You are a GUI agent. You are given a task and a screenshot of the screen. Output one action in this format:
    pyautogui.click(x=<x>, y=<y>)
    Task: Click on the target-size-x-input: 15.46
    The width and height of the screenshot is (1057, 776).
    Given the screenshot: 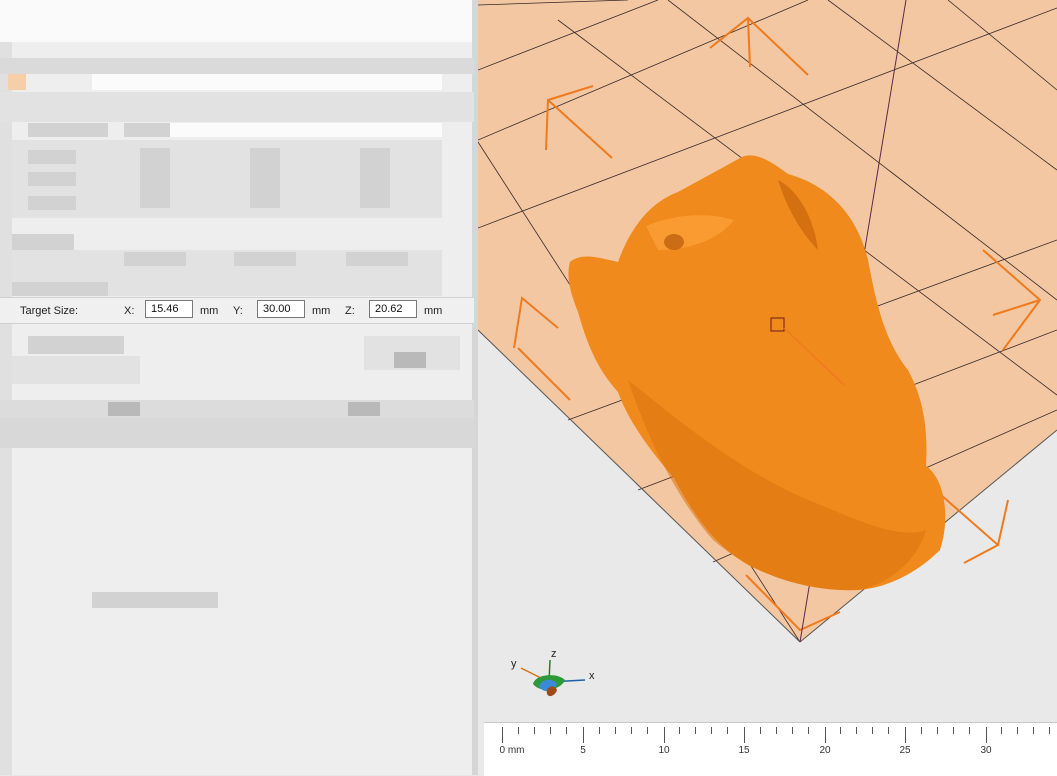 What is the action you would take?
    pyautogui.click(x=169, y=309)
    